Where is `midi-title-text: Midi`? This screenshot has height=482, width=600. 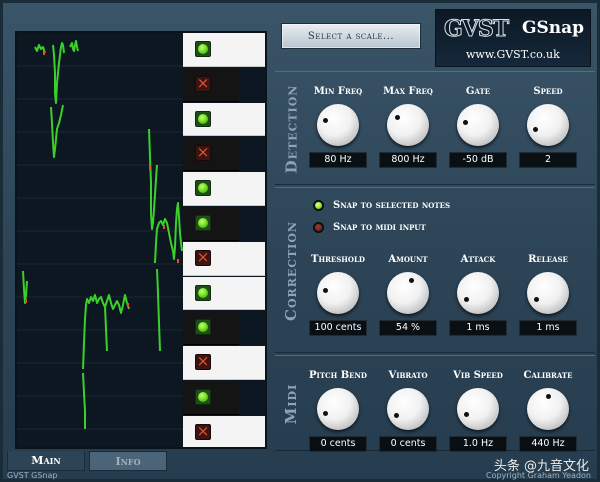 midi-title-text: Midi is located at coordinates (291, 404).